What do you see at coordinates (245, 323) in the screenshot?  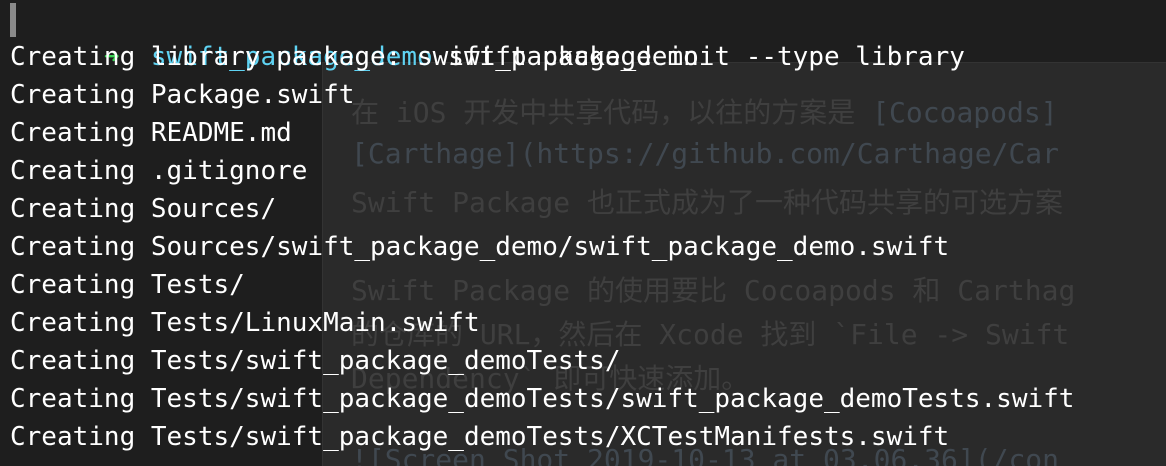 I see `output-line: Creating Tests/LinuxMain.swift` at bounding box center [245, 323].